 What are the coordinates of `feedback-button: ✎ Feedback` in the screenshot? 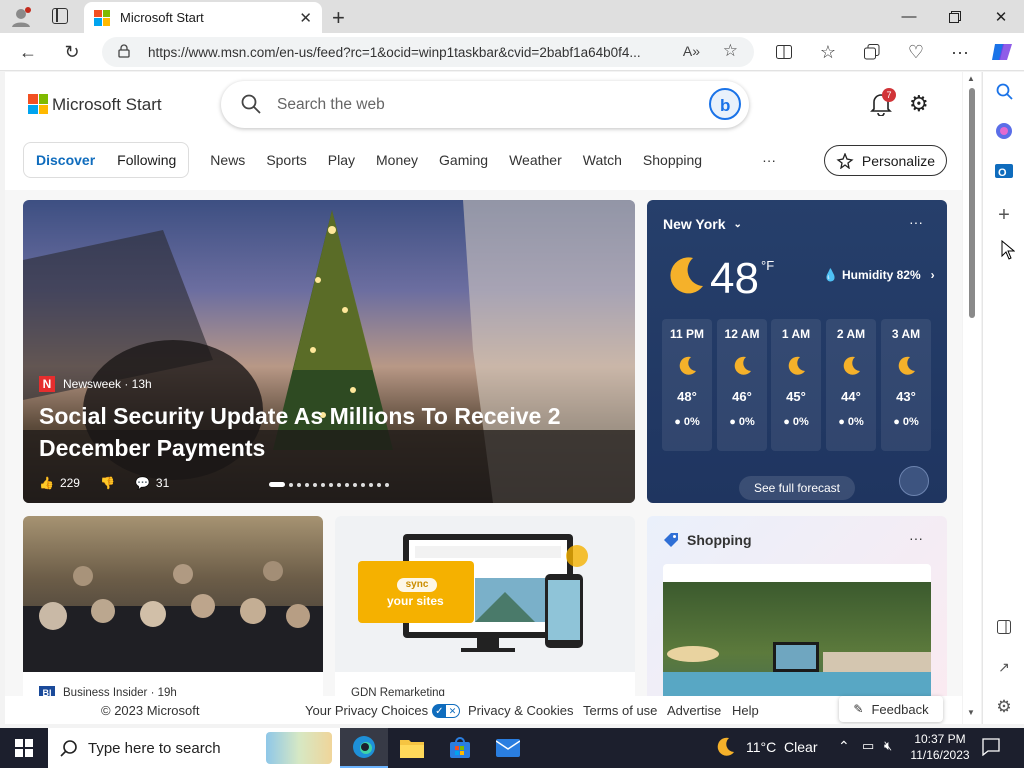 It's located at (891, 709).